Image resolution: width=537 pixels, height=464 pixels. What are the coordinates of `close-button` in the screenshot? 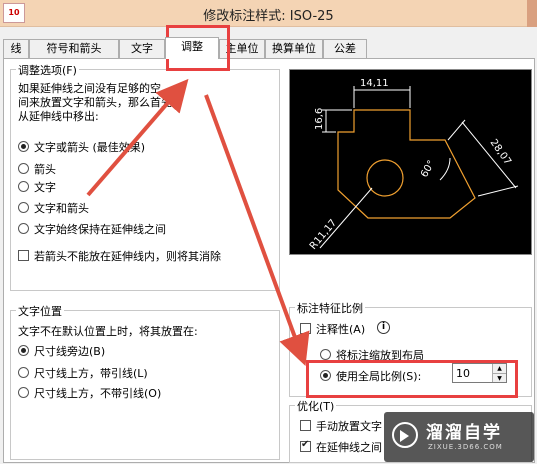 It's located at (532, 13).